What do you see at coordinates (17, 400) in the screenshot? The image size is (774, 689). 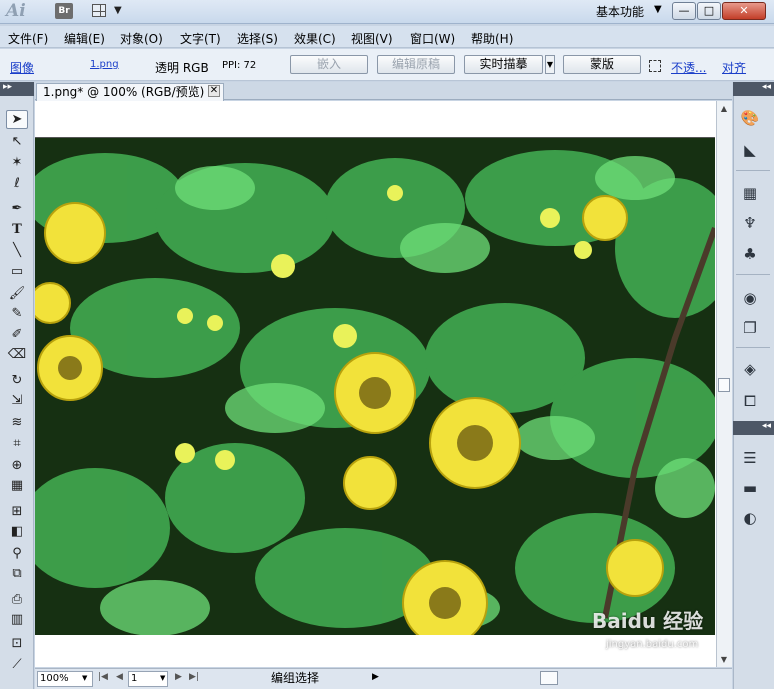 I see `scale-tool: ⇲` at bounding box center [17, 400].